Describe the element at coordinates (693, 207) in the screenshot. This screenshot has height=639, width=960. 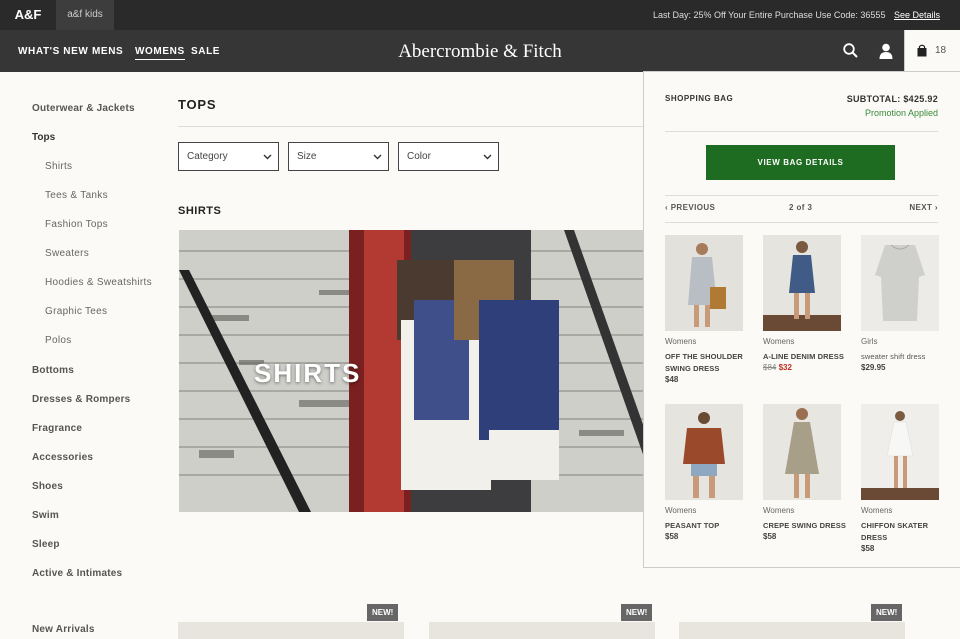
I see `previous-label: PREVIOUS` at that location.